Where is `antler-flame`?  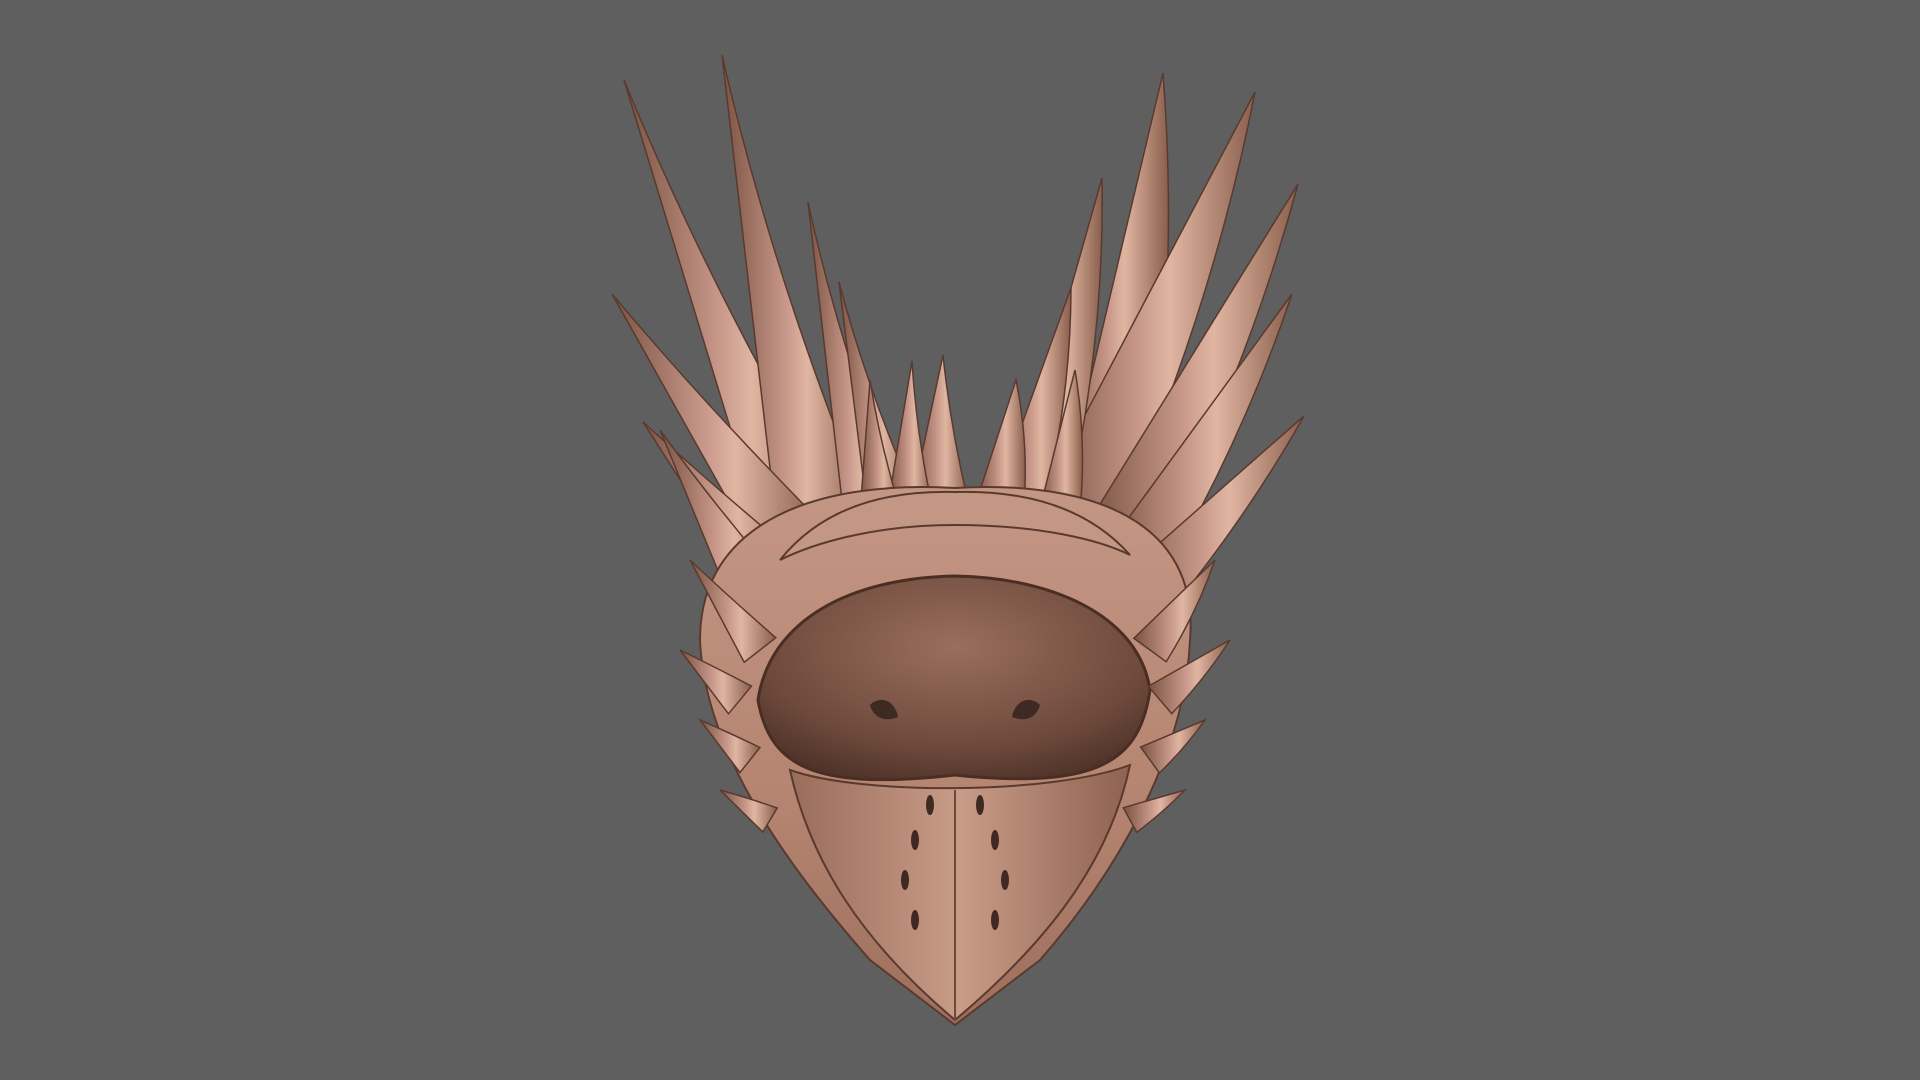 antler-flame is located at coordinates (910, 433).